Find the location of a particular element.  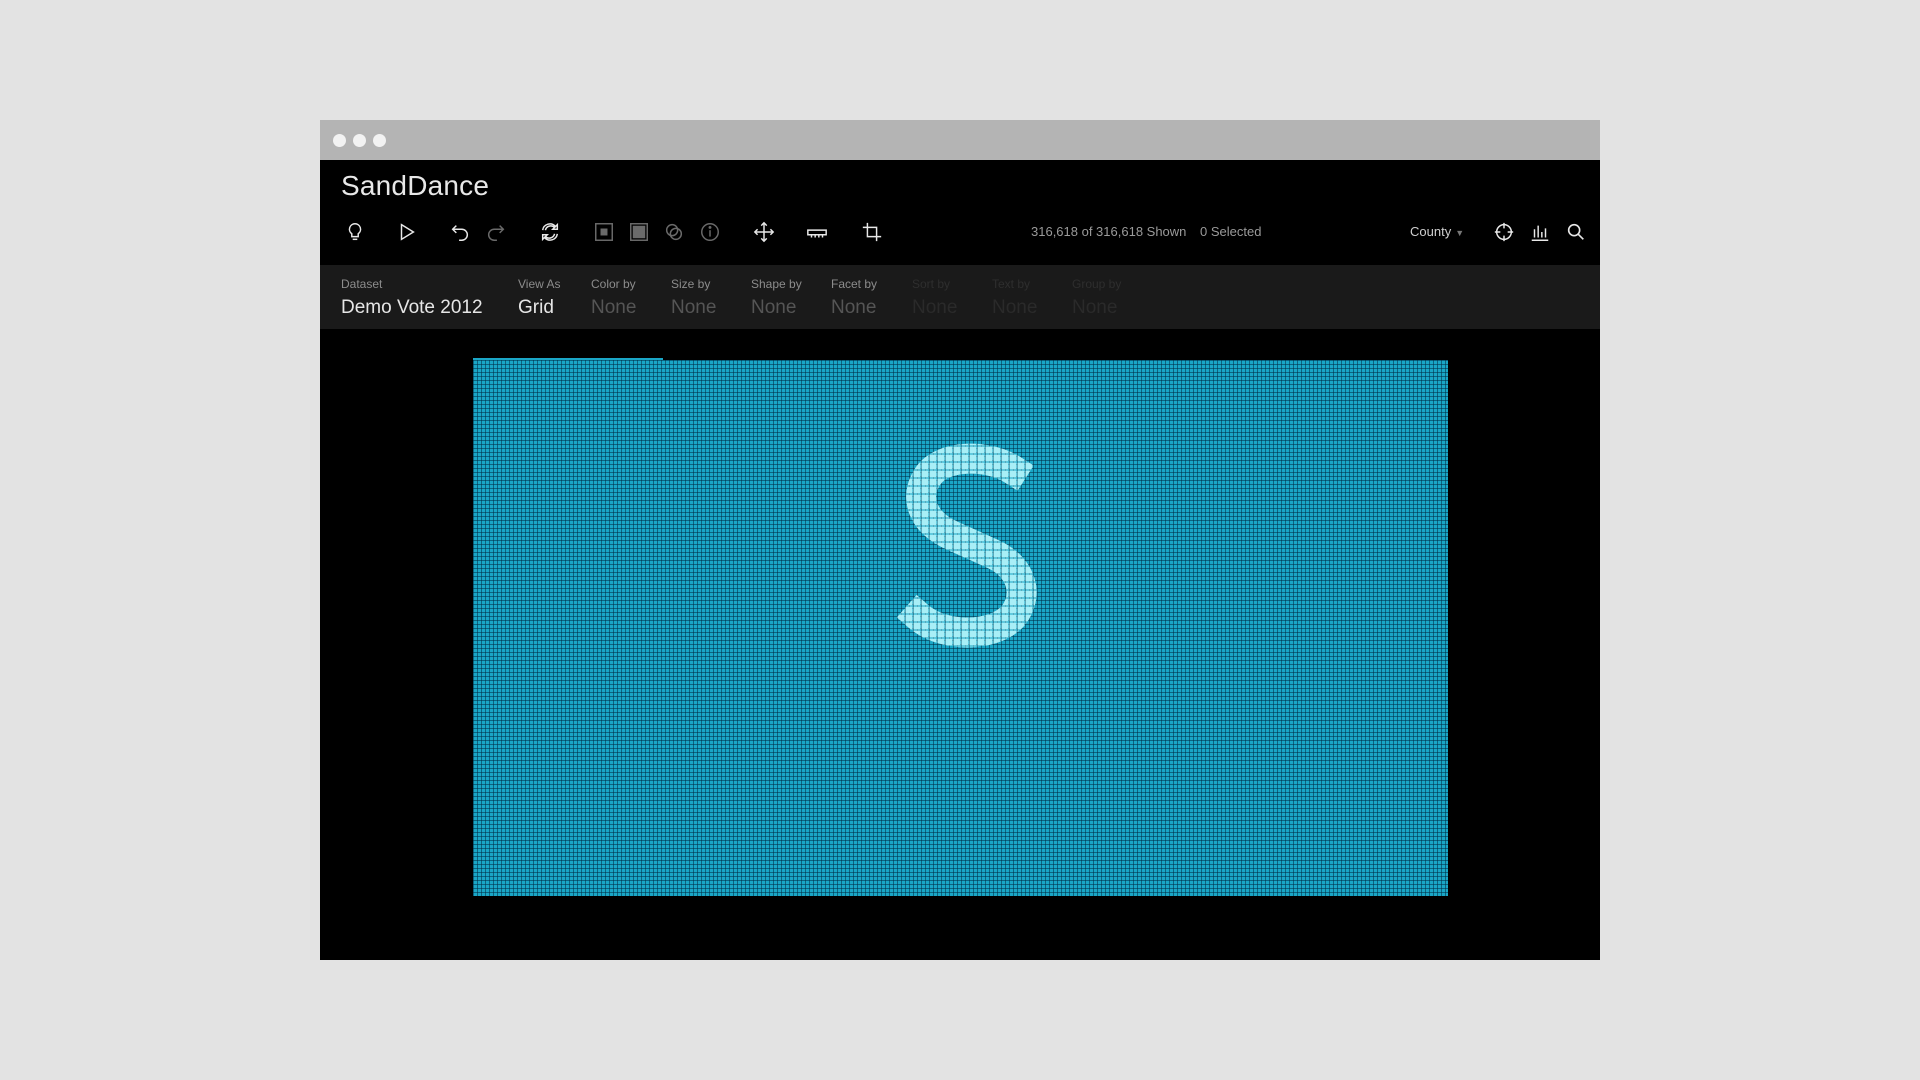

facet-by-label: Facet by is located at coordinates (854, 284).